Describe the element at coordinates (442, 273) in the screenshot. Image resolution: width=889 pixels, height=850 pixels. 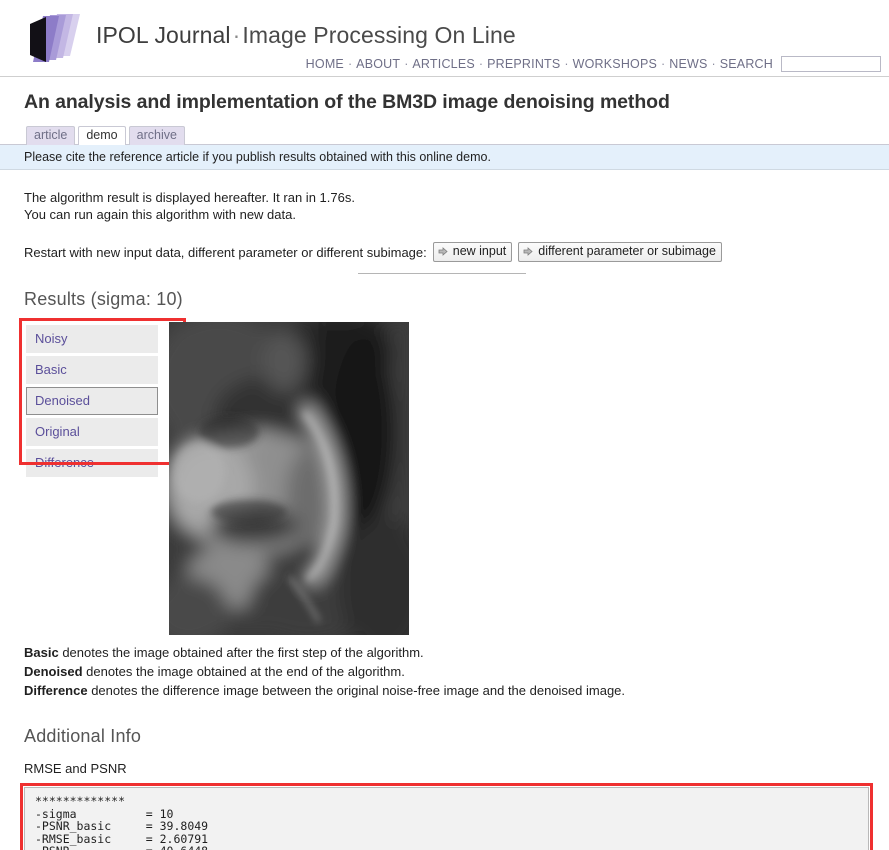
I see `section-divider` at that location.